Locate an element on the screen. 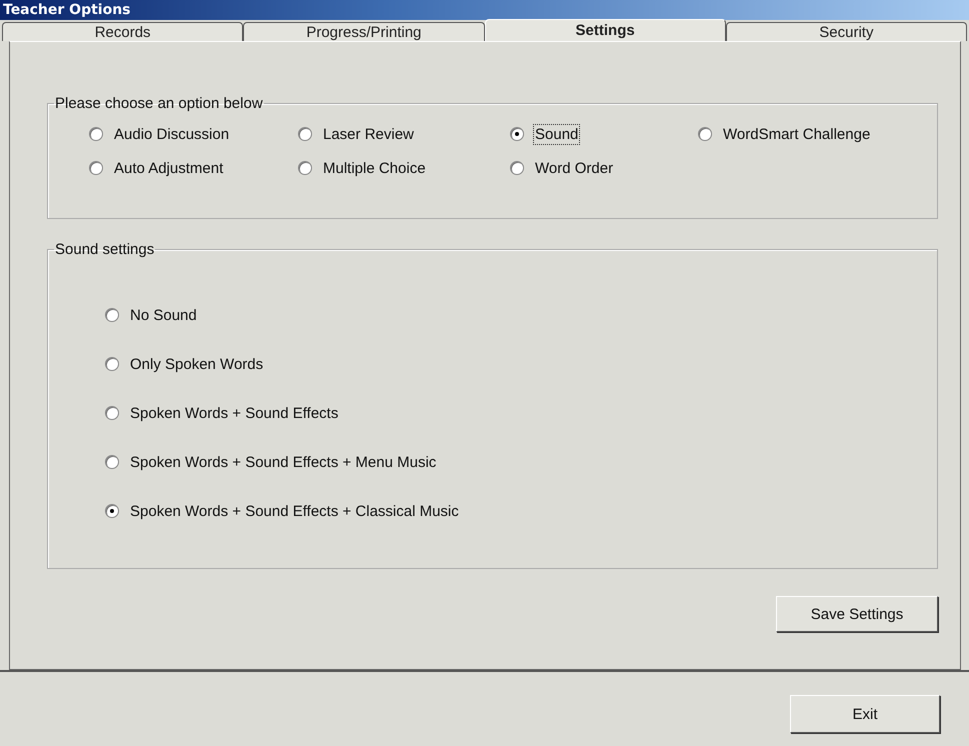 This screenshot has width=969, height=746. tab: Progress/Printing is located at coordinates (363, 31).